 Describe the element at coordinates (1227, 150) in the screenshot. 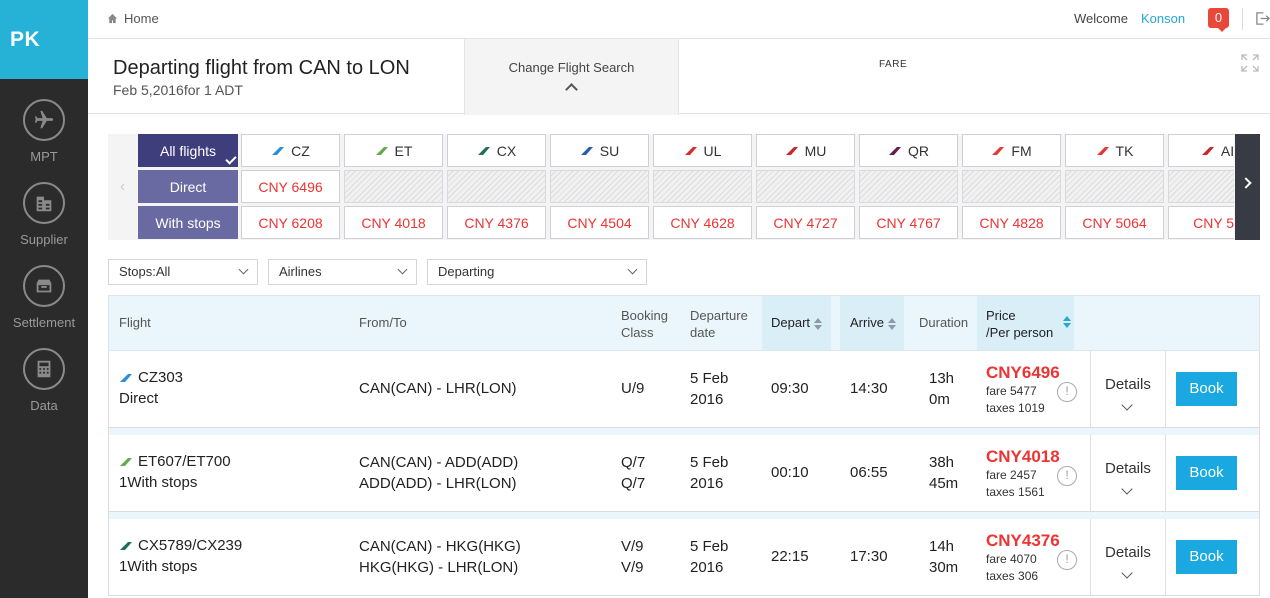

I see `matrix-airline-code: AI` at that location.